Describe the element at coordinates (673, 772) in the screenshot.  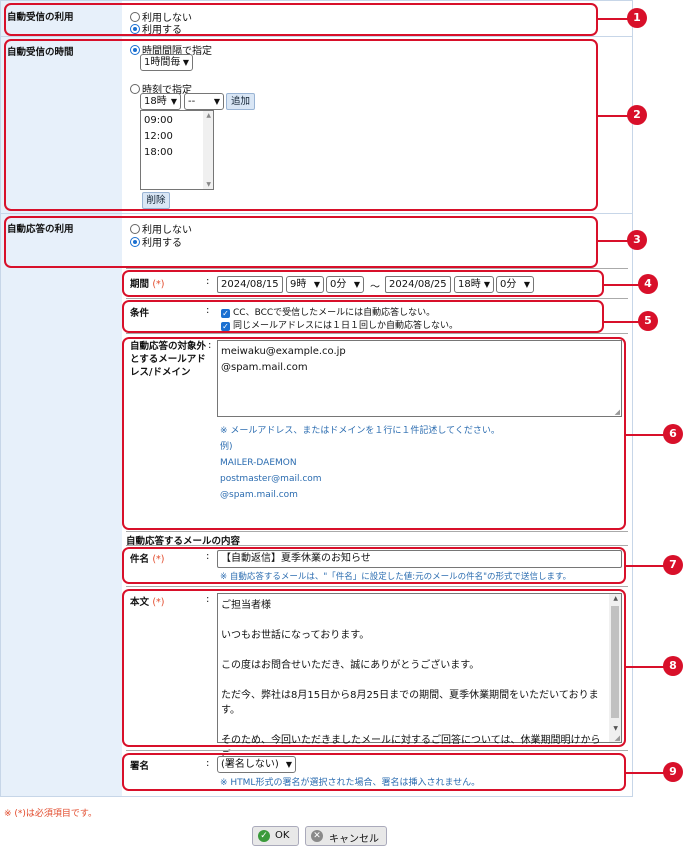
I see `callout-number: 9` at that location.